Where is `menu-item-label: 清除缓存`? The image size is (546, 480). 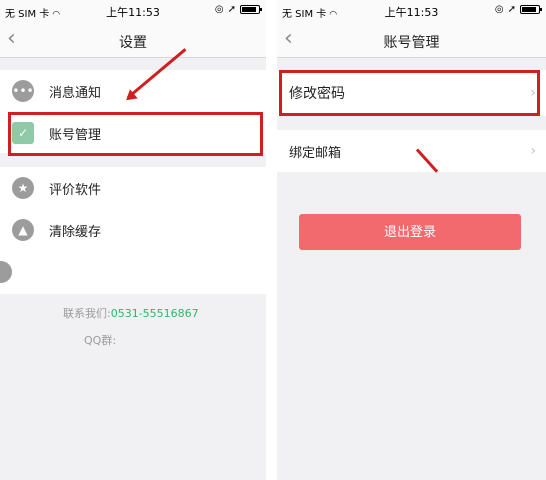 menu-item-label: 清除缓存 is located at coordinates (75, 232).